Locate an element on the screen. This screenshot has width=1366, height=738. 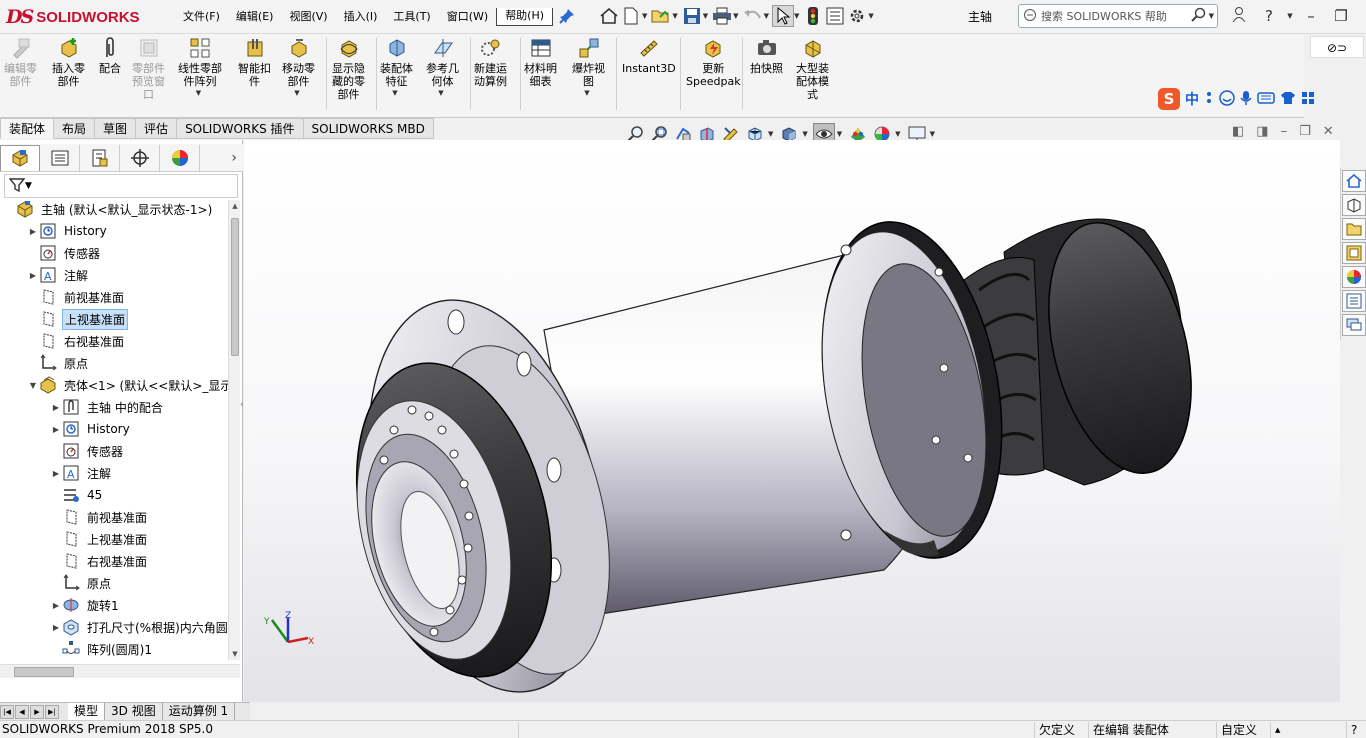
insert-components-button: 插入零 部件 is located at coordinates (68, 62).